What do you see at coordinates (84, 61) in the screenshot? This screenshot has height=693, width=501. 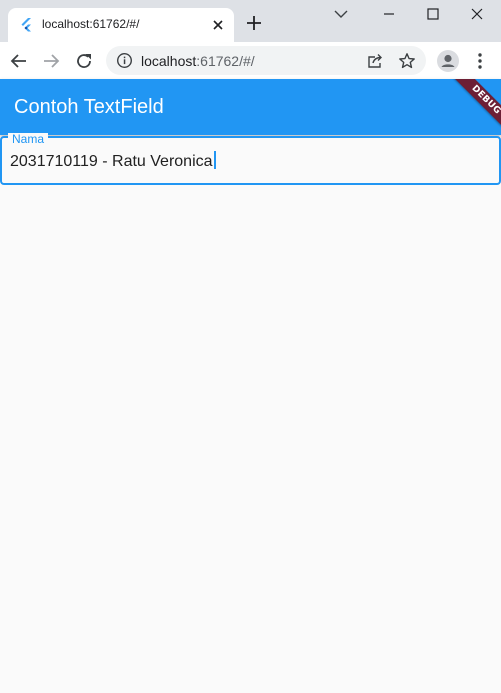 I see `reload-icon` at bounding box center [84, 61].